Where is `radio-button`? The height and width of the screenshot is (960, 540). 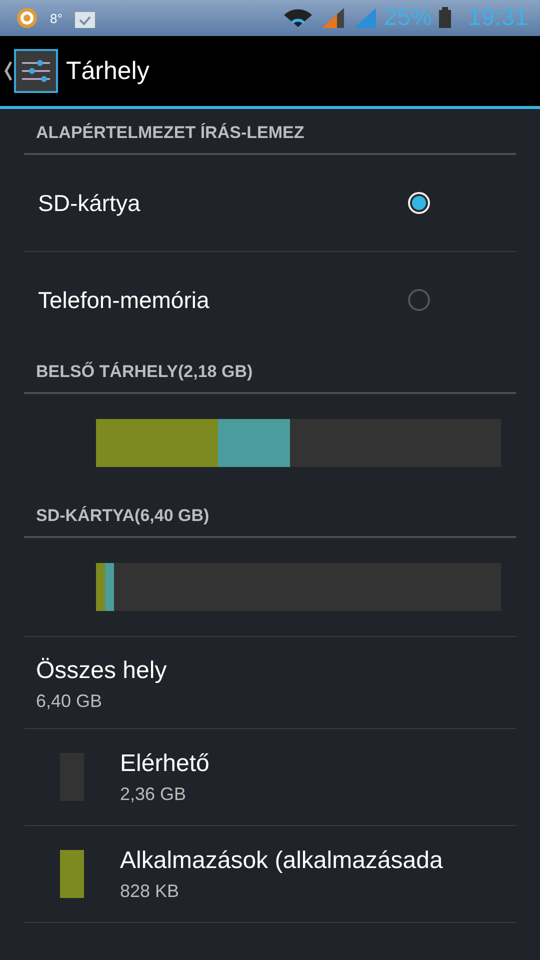
radio-button is located at coordinates (419, 300).